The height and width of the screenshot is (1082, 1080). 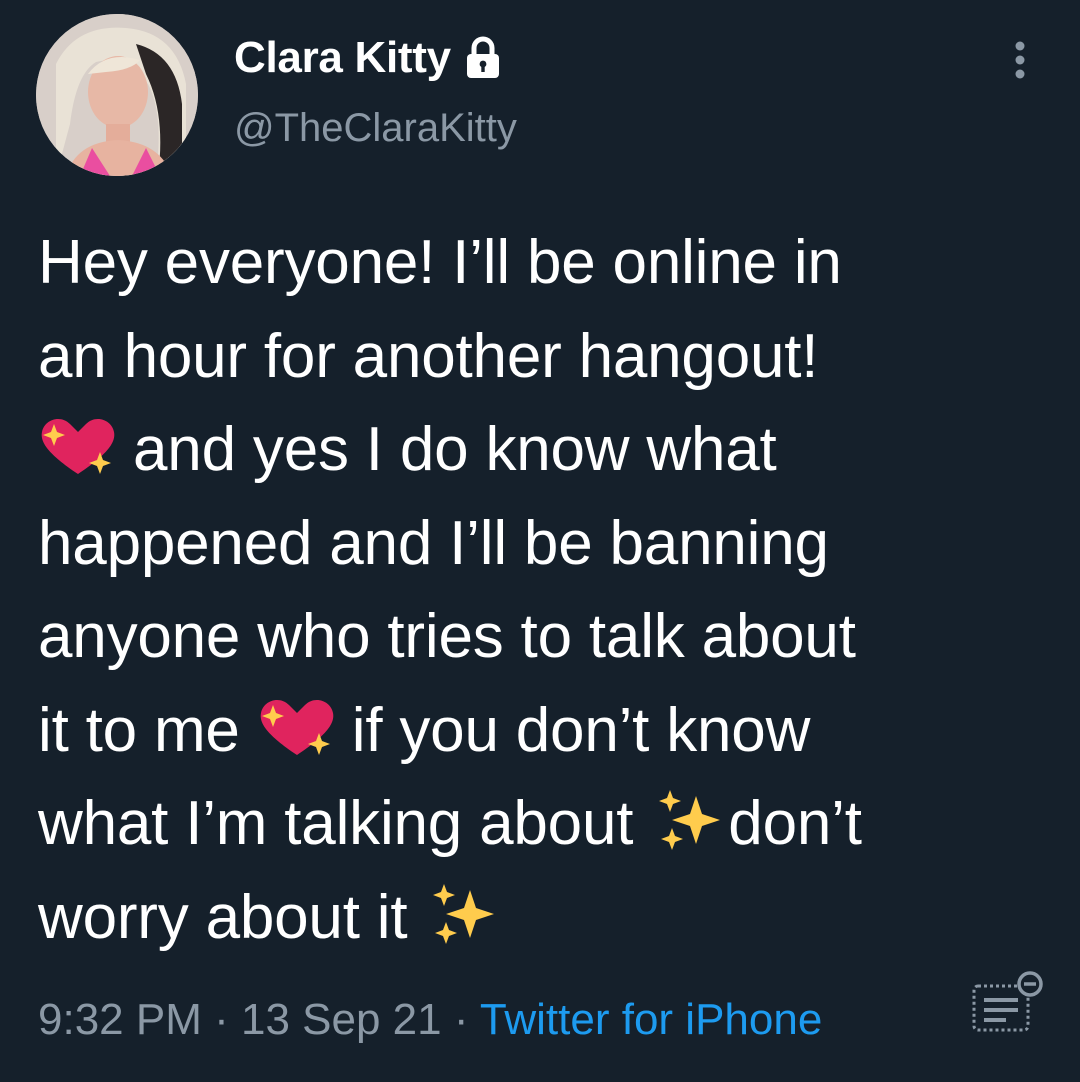 I want to click on tweet-meta: 9:32 PM · 13 Sep 21 · Twitter for iPhone, so click(x=430, y=1020).